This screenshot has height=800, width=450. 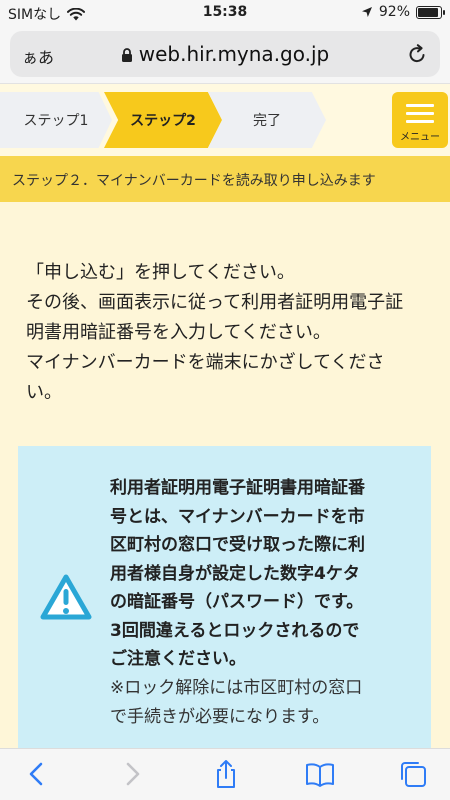 What do you see at coordinates (320, 774) in the screenshot?
I see `bookmarks-icon` at bounding box center [320, 774].